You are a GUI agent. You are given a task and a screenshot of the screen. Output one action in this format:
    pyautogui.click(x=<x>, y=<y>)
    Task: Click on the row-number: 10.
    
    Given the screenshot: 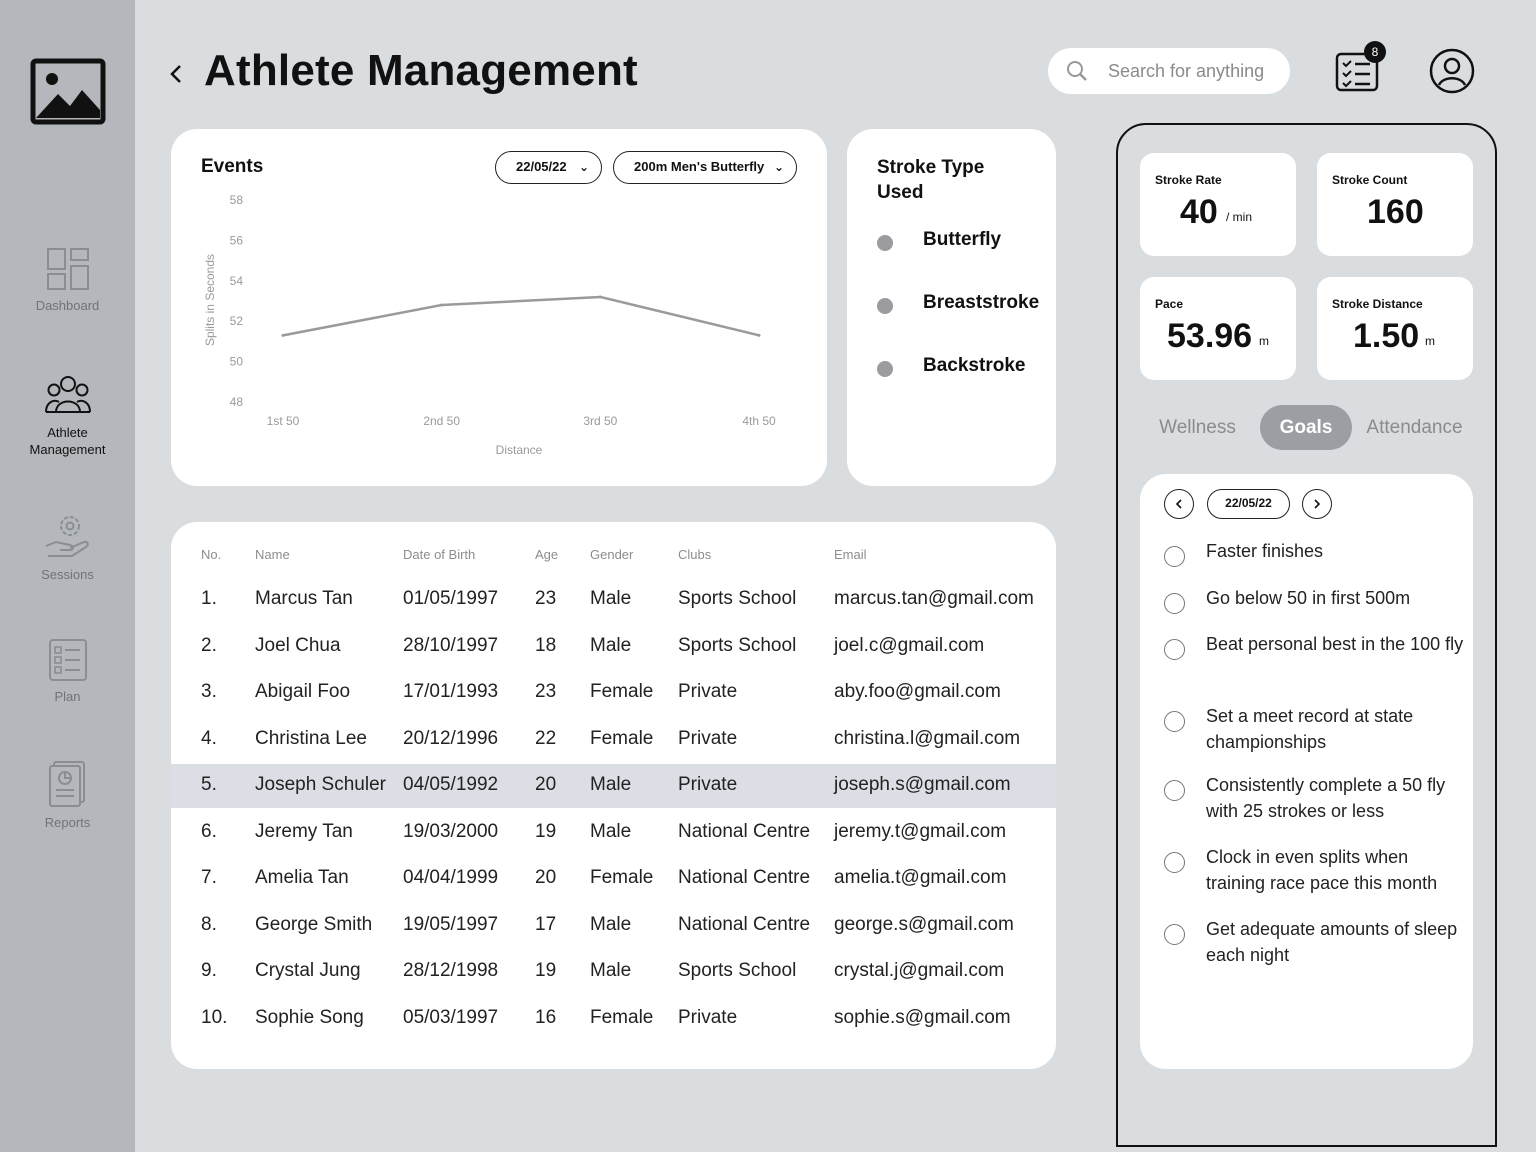 What is the action you would take?
    pyautogui.click(x=214, y=1017)
    